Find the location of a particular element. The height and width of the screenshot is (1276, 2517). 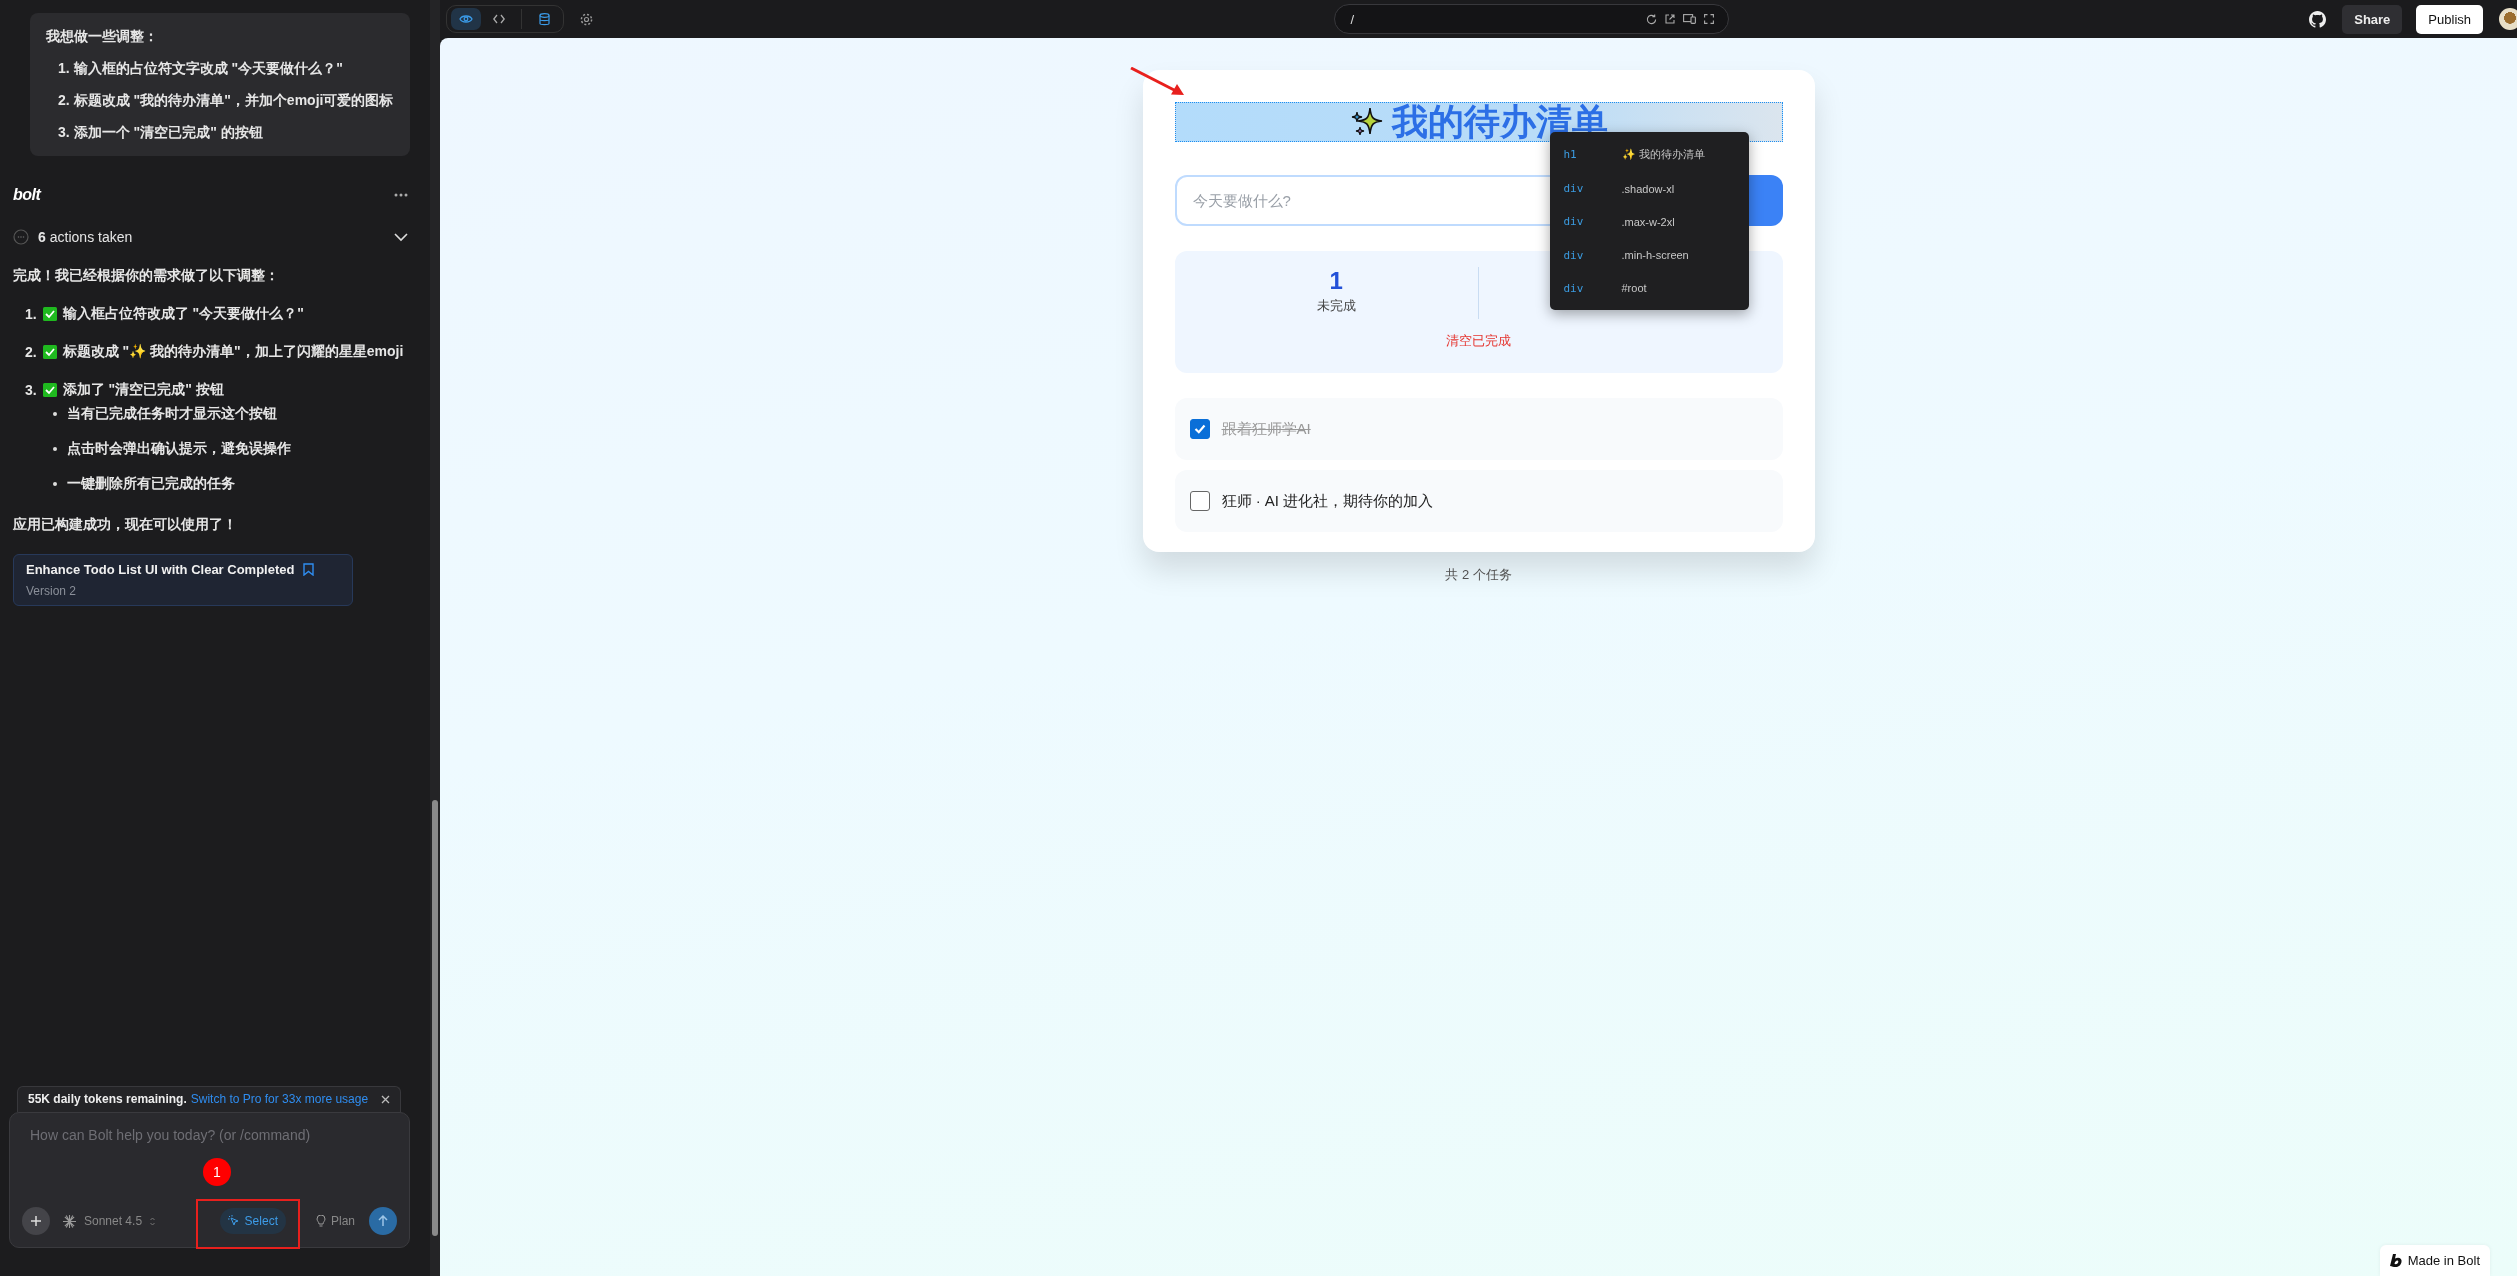

cursor-icon is located at coordinates (233, 1221).